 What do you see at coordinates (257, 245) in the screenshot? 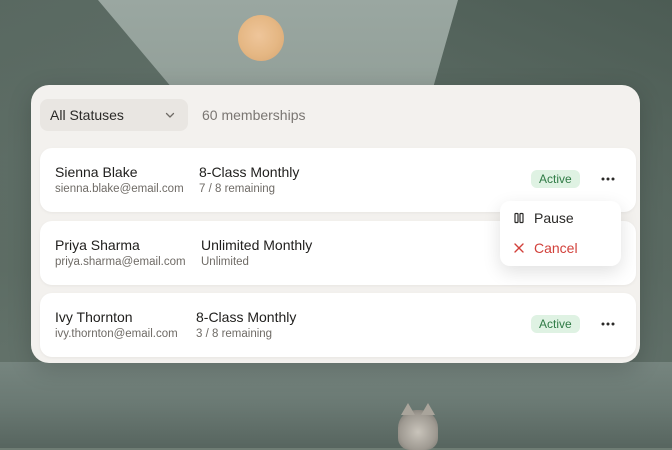
I see `plan-name: Unlimited Monthly` at bounding box center [257, 245].